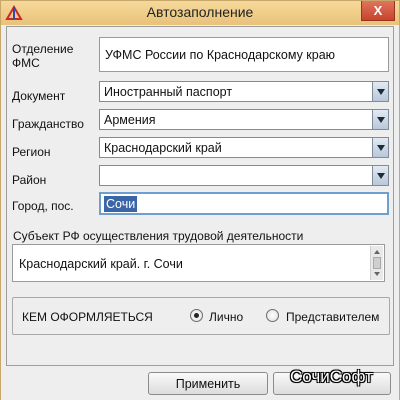 This screenshot has width=400, height=400. What do you see at coordinates (244, 147) in the screenshot?
I see `region-select: Краснодарский край` at bounding box center [244, 147].